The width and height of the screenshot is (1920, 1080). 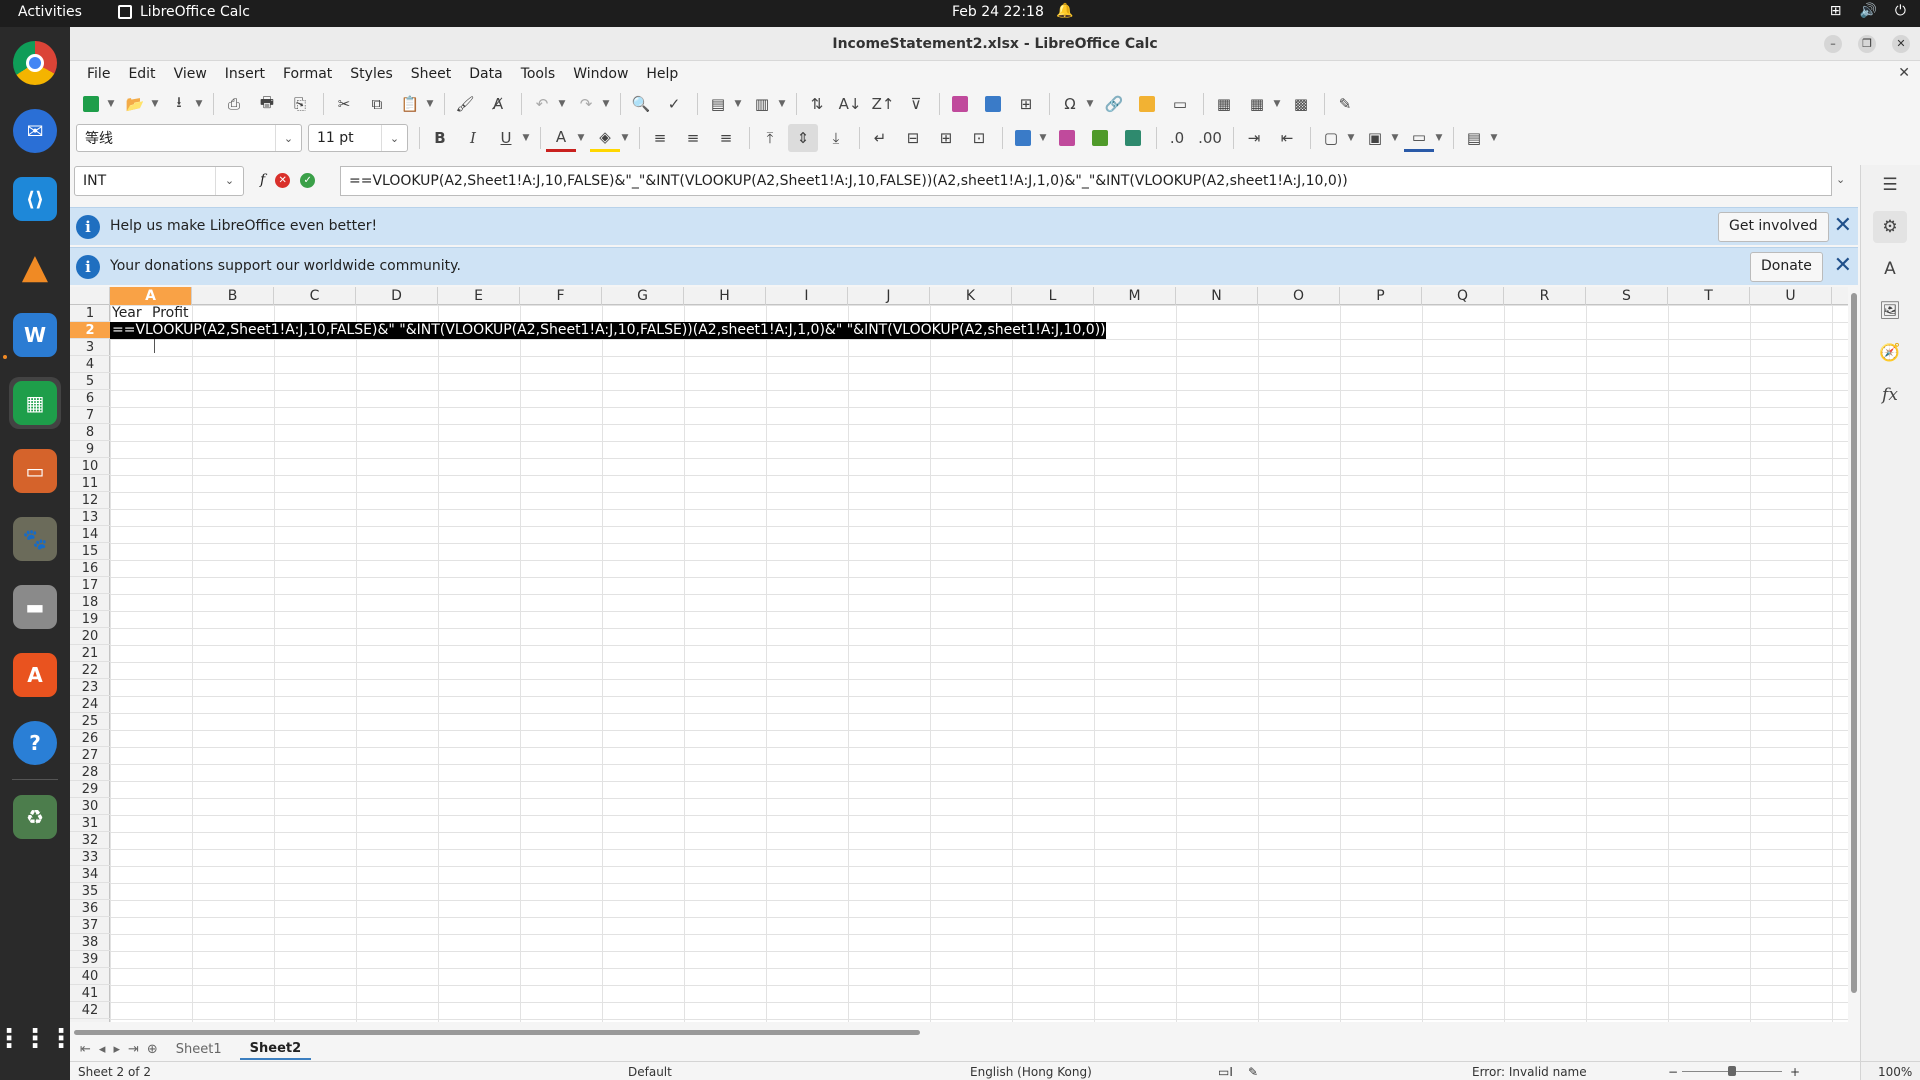 I want to click on row-header: 37, so click(x=90, y=925).